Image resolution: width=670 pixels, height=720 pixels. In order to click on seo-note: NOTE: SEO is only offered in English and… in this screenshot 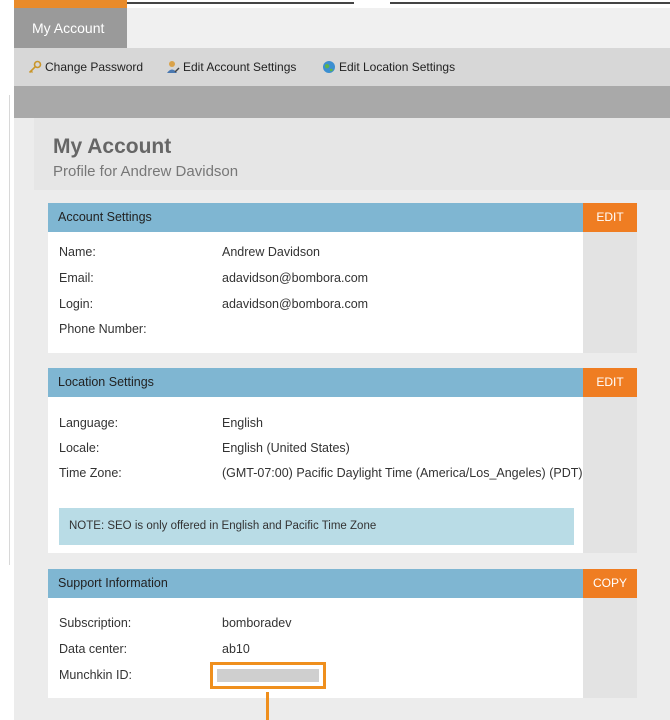, I will do `click(316, 526)`.